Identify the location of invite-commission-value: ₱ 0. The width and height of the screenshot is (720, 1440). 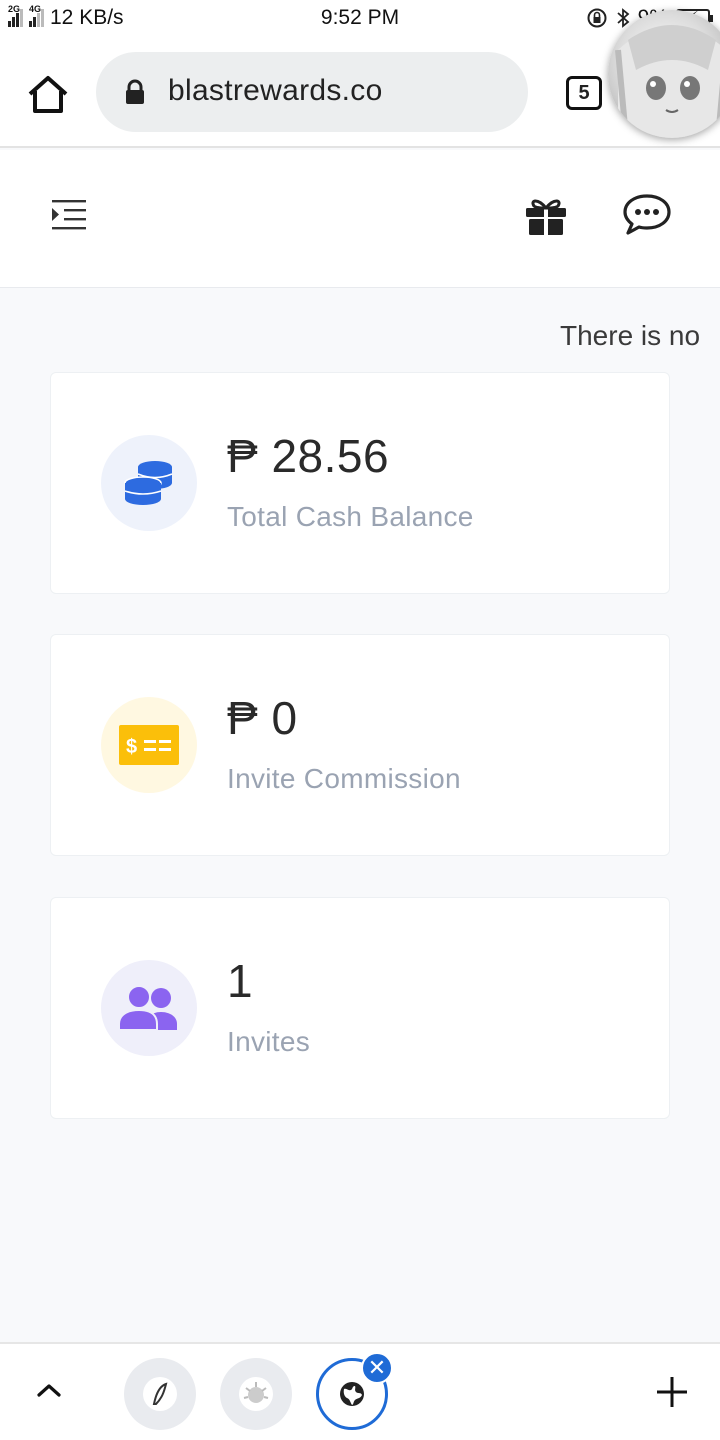
(262, 718).